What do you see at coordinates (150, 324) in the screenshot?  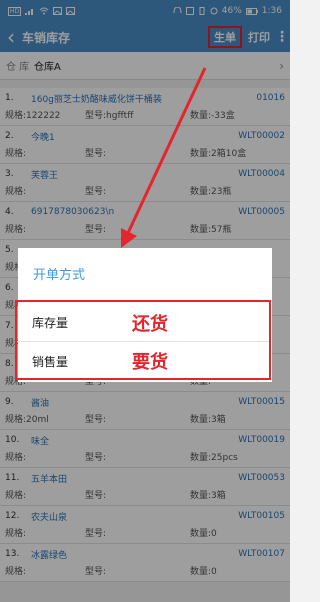 I see `annotation-return: 还货` at bounding box center [150, 324].